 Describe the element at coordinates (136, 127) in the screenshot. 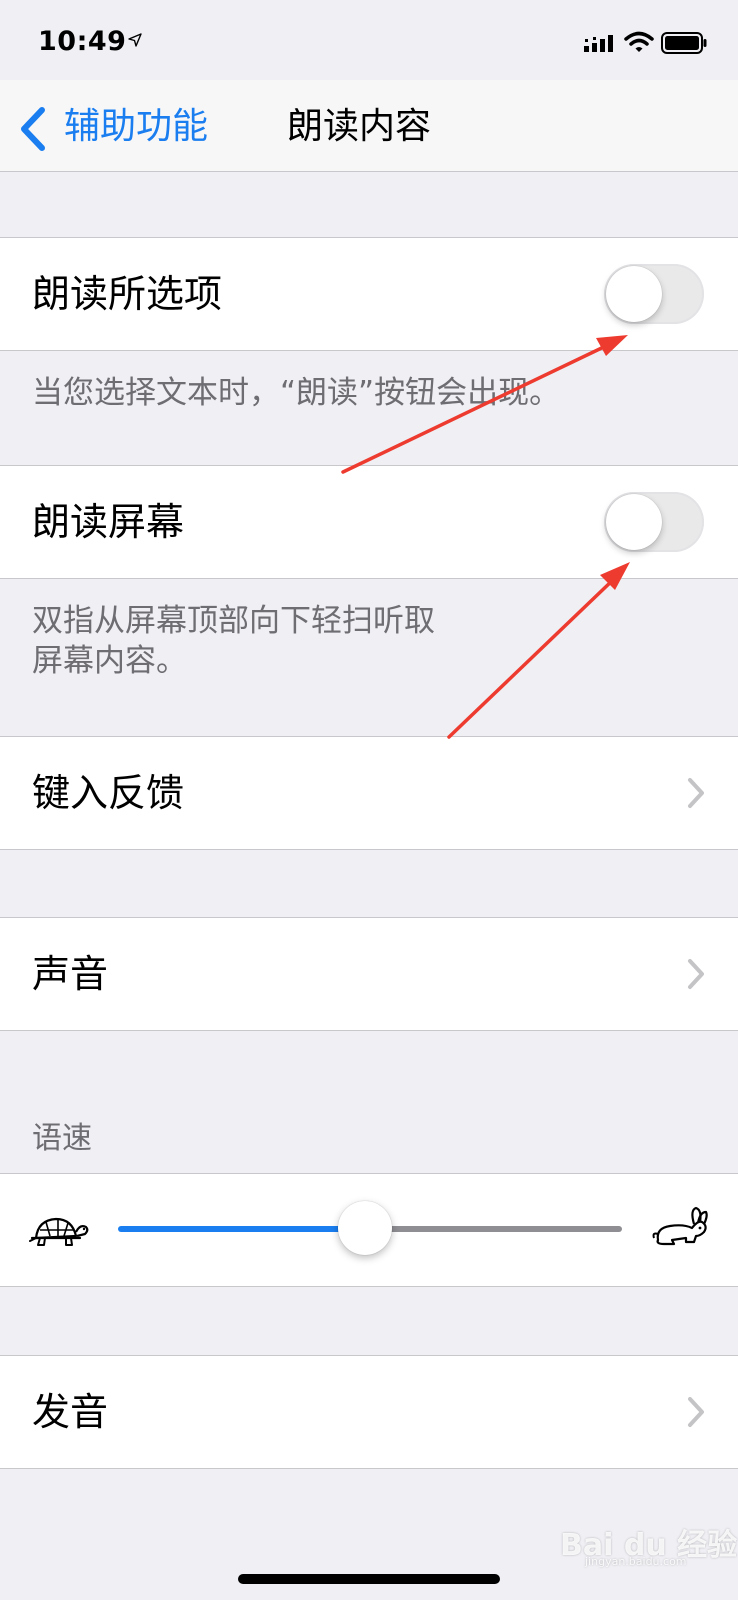

I see `back-button: 辅助功能` at that location.